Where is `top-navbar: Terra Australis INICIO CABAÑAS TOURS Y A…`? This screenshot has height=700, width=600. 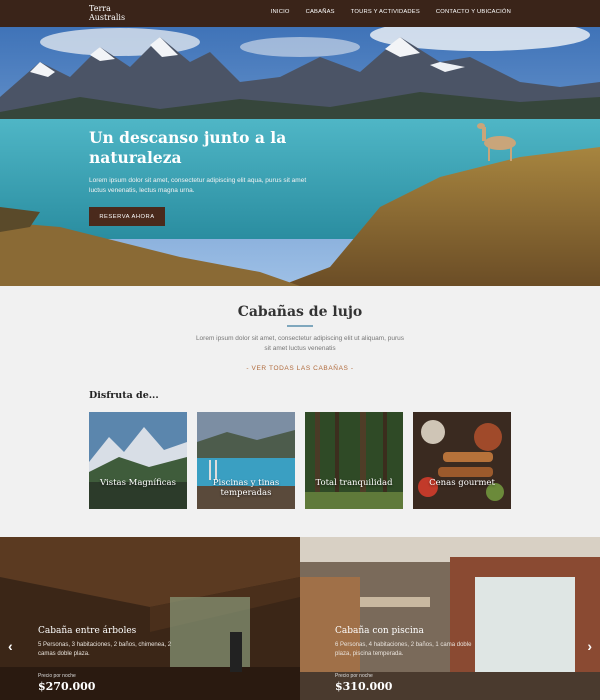 top-navbar: Terra Australis INICIO CABAÑAS TOURS Y A… is located at coordinates (300, 13).